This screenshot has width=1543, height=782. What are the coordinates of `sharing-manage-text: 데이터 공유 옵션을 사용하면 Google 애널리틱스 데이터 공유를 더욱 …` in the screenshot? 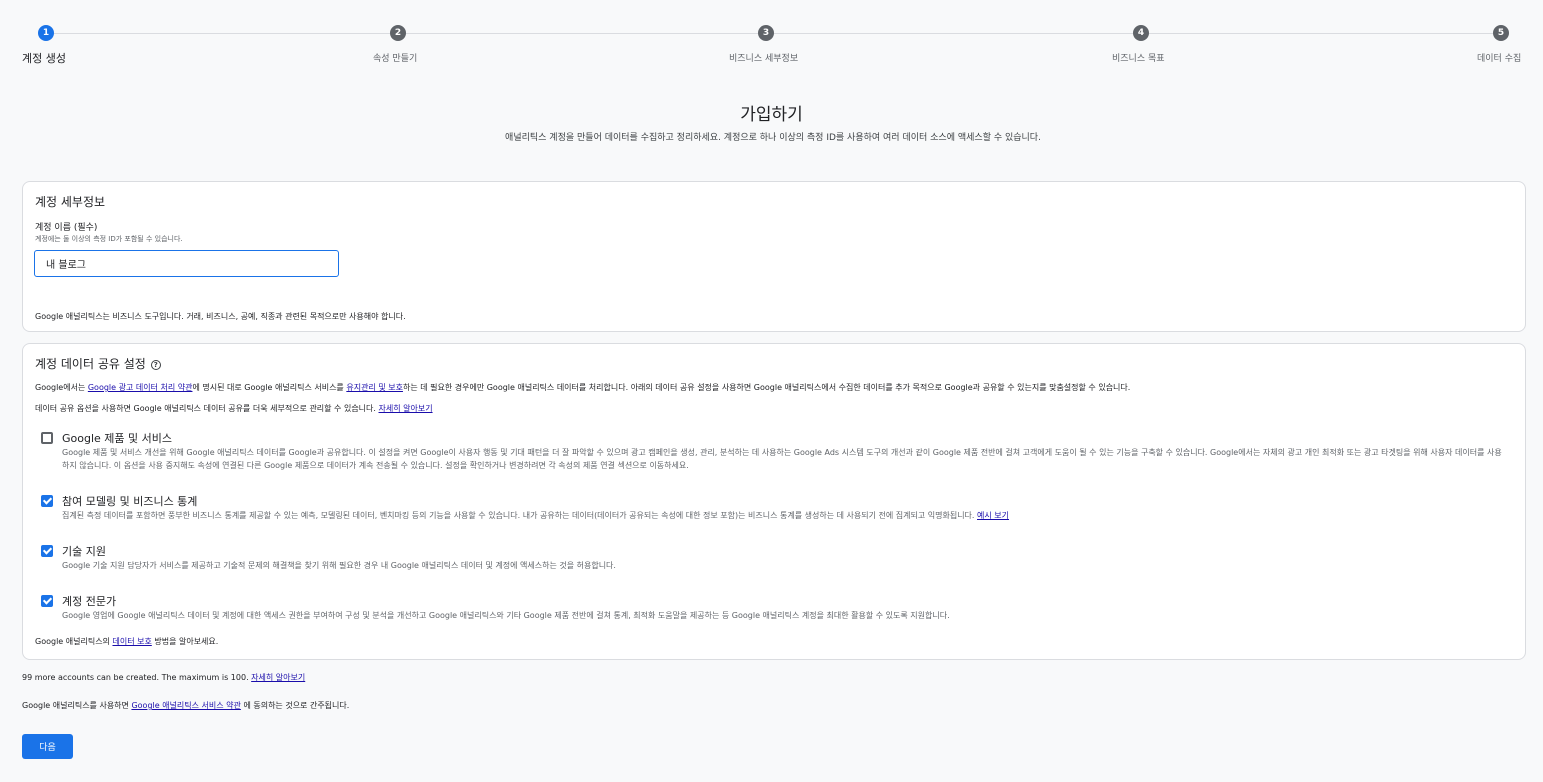 It's located at (207, 408).